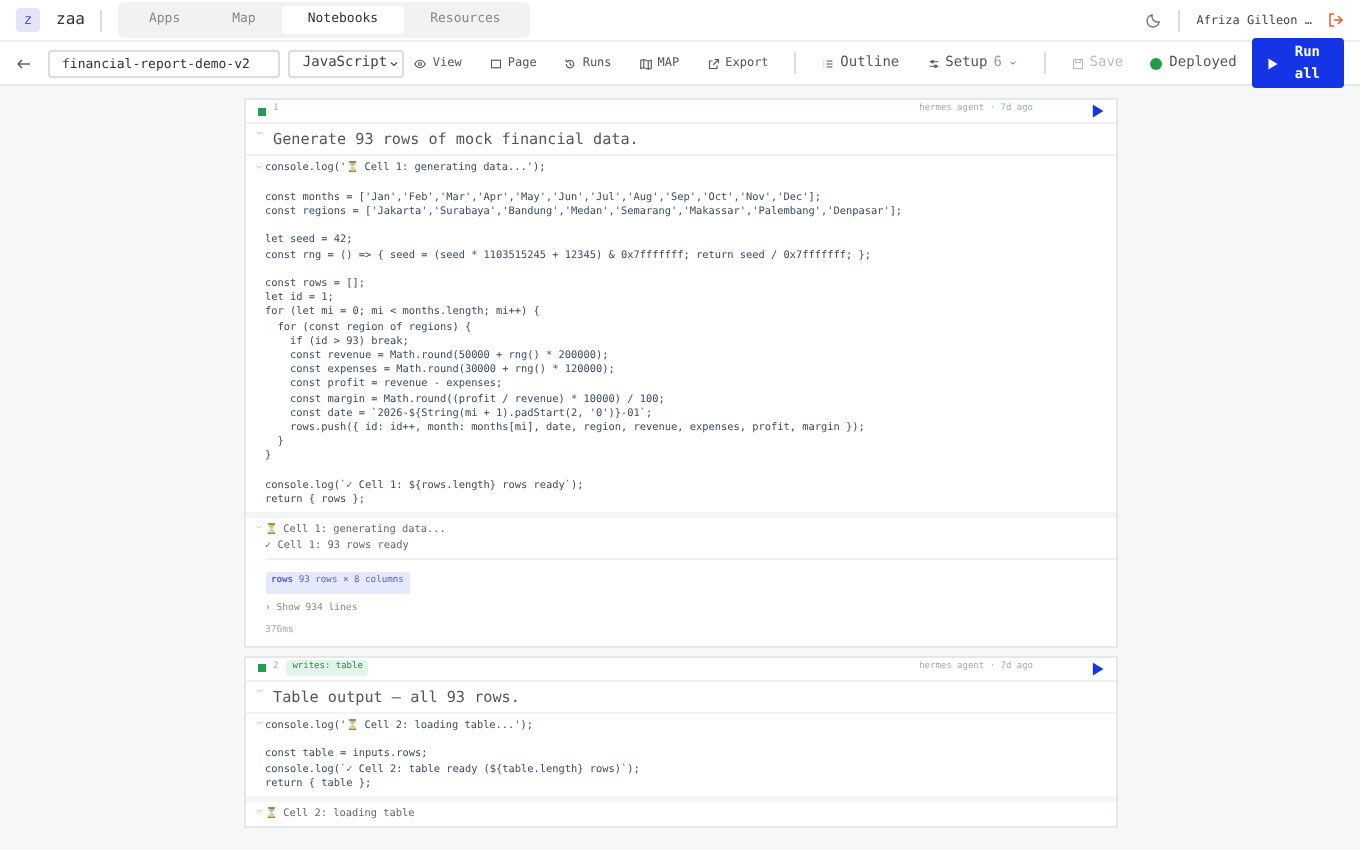 This screenshot has height=850, width=1360. I want to click on moon-icon, so click(1154, 20).